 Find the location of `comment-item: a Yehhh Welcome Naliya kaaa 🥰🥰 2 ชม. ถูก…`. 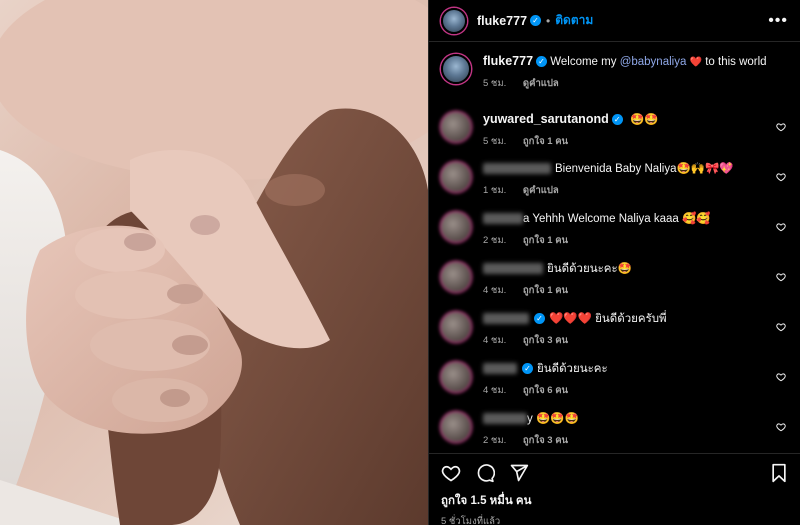

comment-item: a Yehhh Welcome Naliya kaaa 🥰🥰 2 ชม. ถูก… is located at coordinates (614, 225).